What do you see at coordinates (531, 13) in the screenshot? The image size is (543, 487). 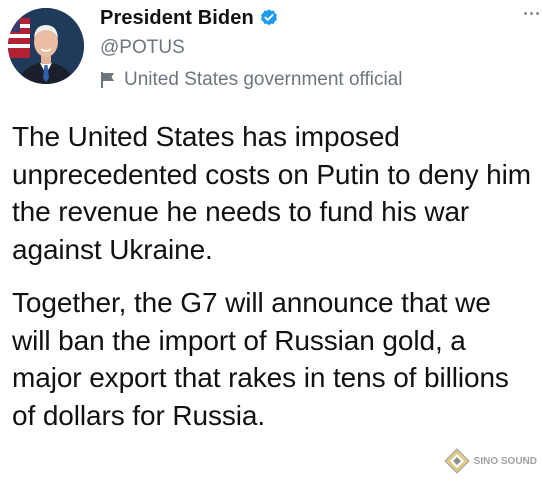 I see `more-options-icon` at bounding box center [531, 13].